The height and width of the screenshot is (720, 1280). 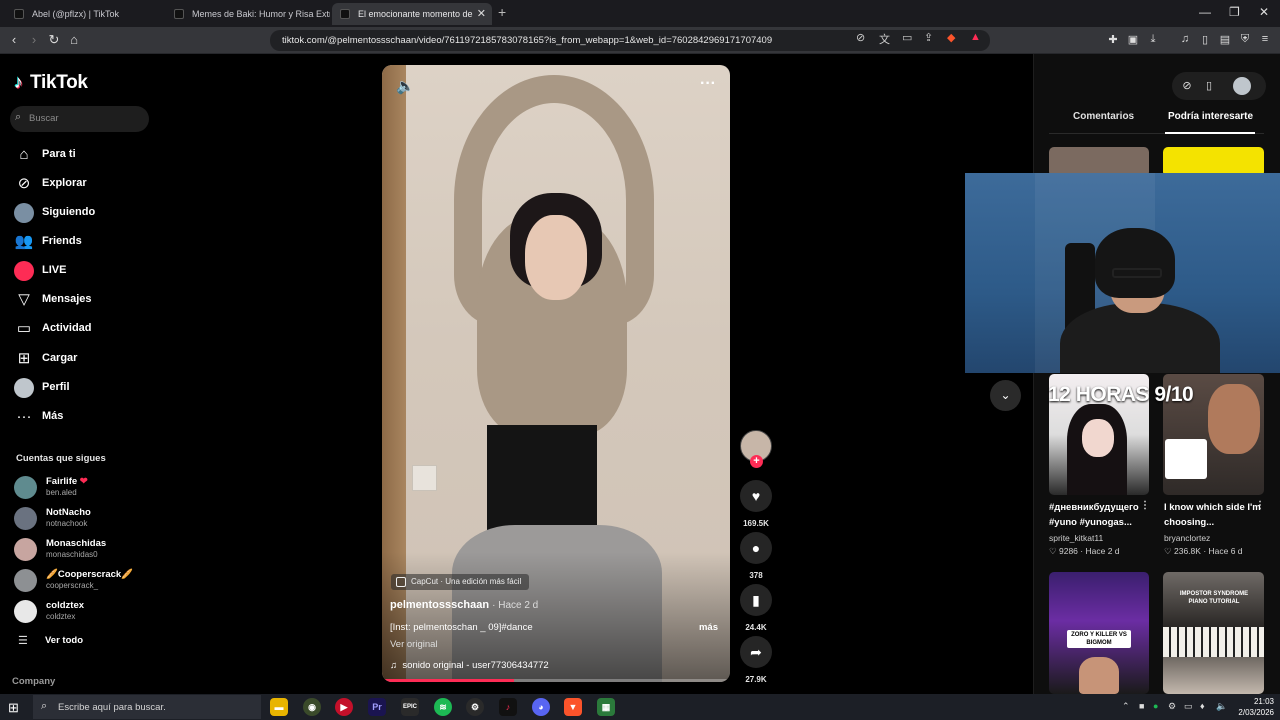 I want to click on nav-item-mensajes: ▽ Mensajes, so click(x=84, y=300).